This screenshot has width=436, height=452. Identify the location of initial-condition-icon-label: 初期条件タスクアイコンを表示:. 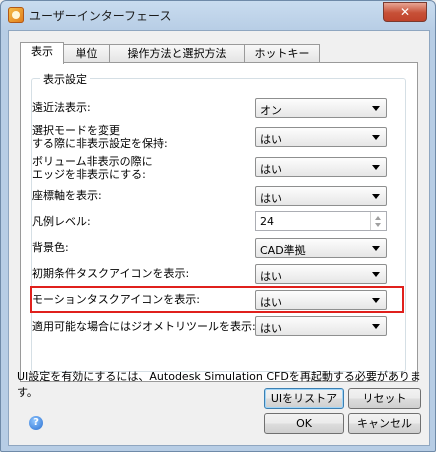
(111, 273).